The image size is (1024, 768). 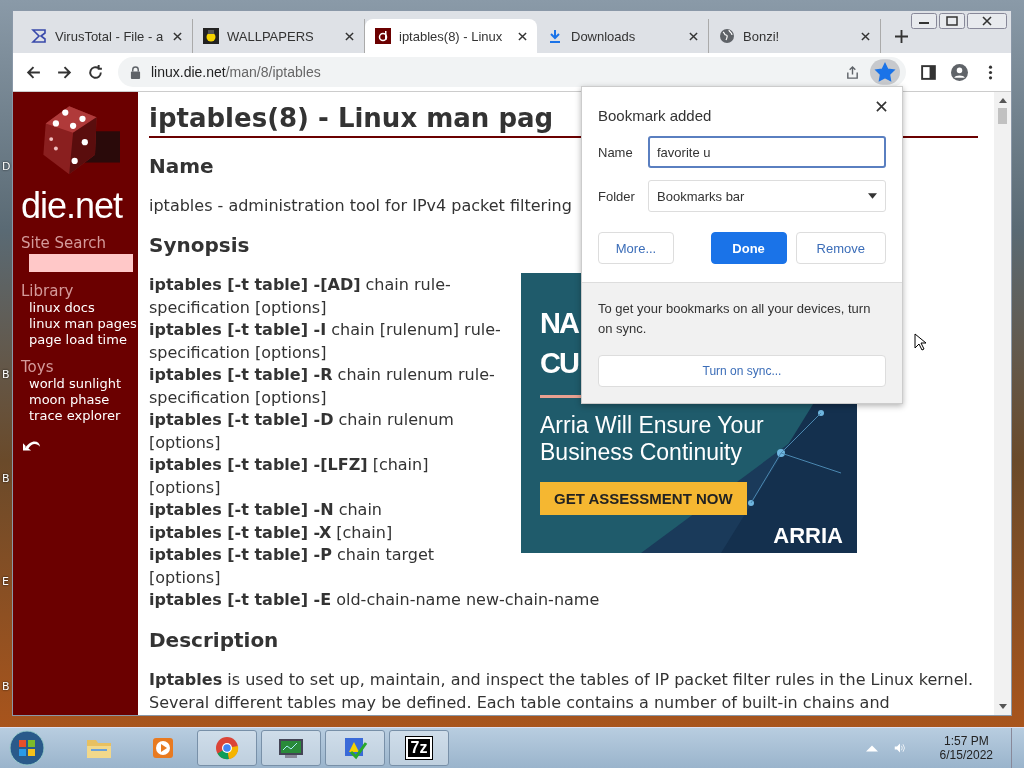 I want to click on search-field, so click(x=81, y=263).